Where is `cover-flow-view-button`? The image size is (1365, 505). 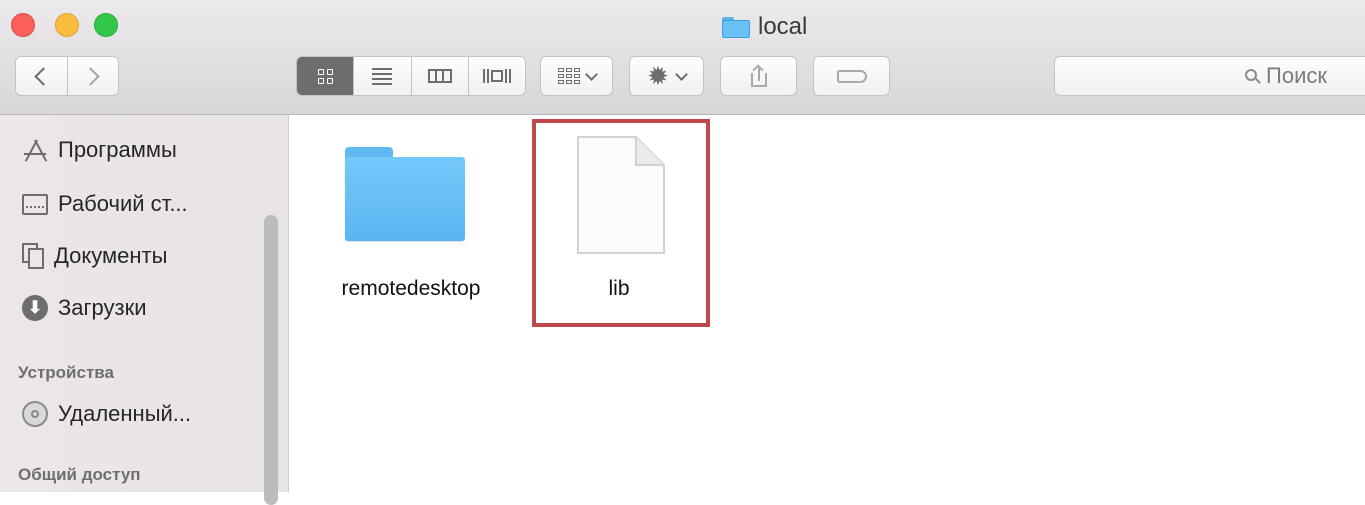
cover-flow-view-button is located at coordinates (496, 76).